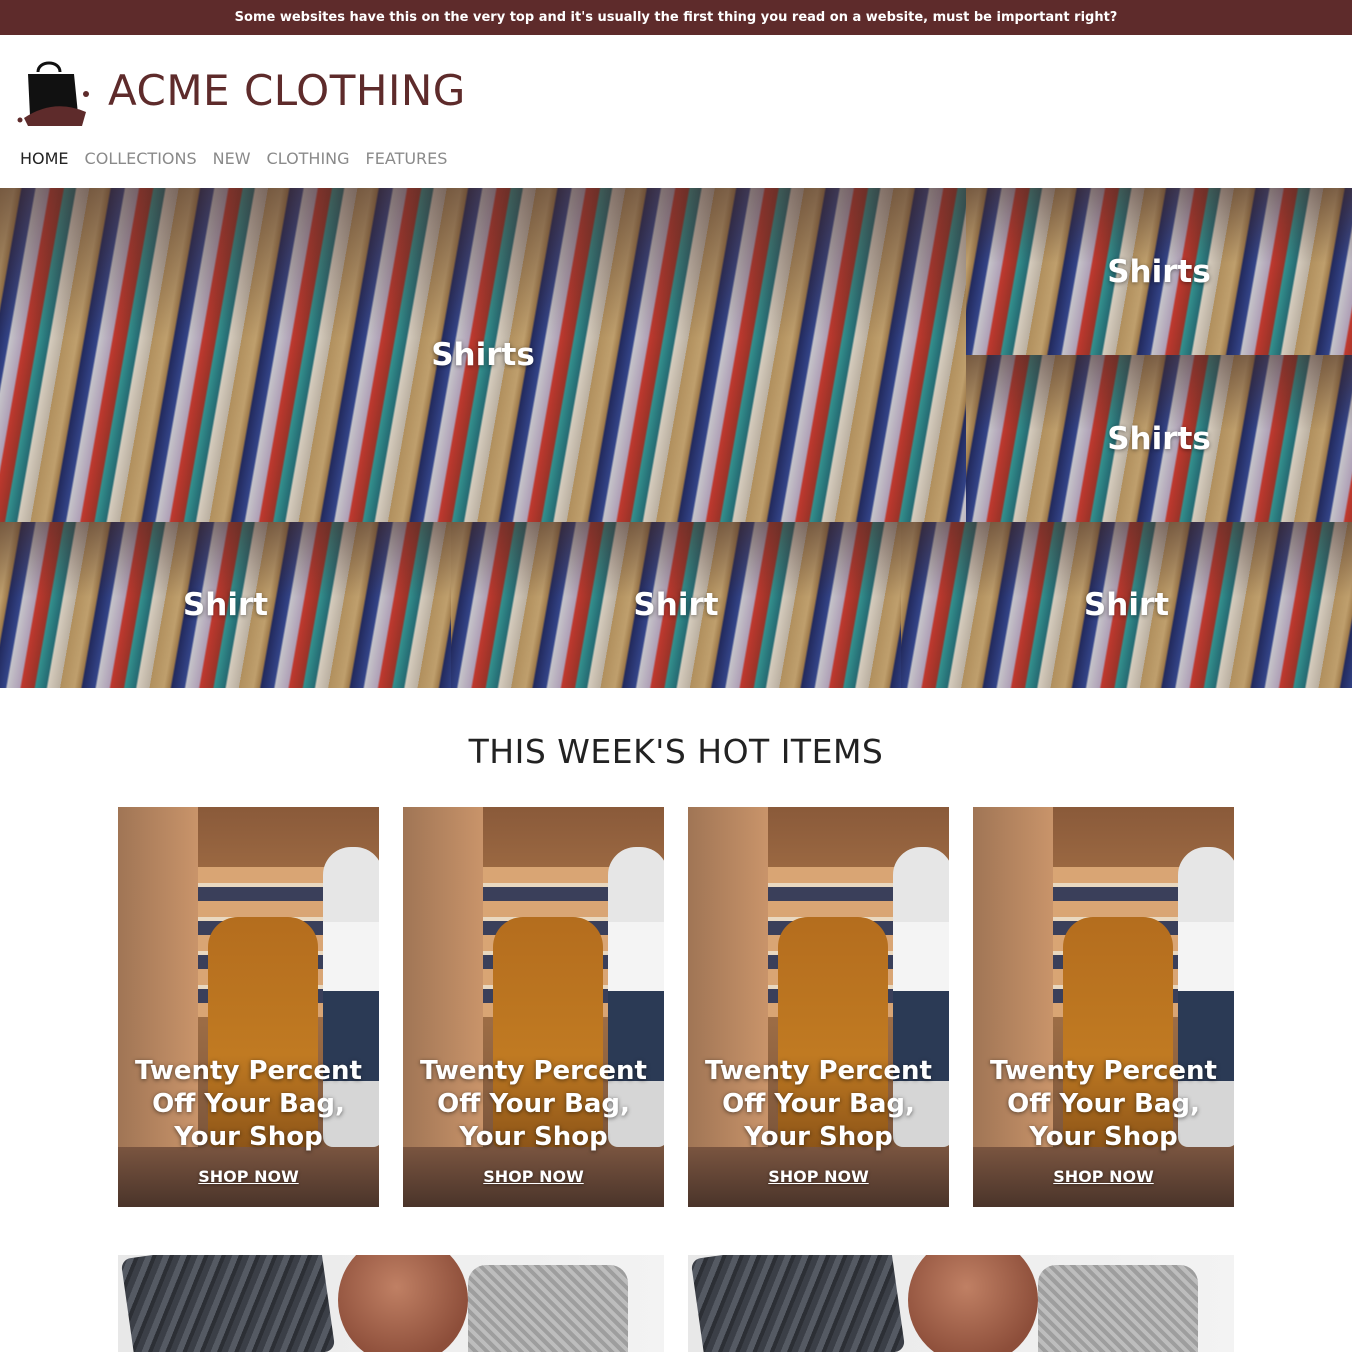  What do you see at coordinates (53, 93) in the screenshot?
I see `shopping-bag-icon` at bounding box center [53, 93].